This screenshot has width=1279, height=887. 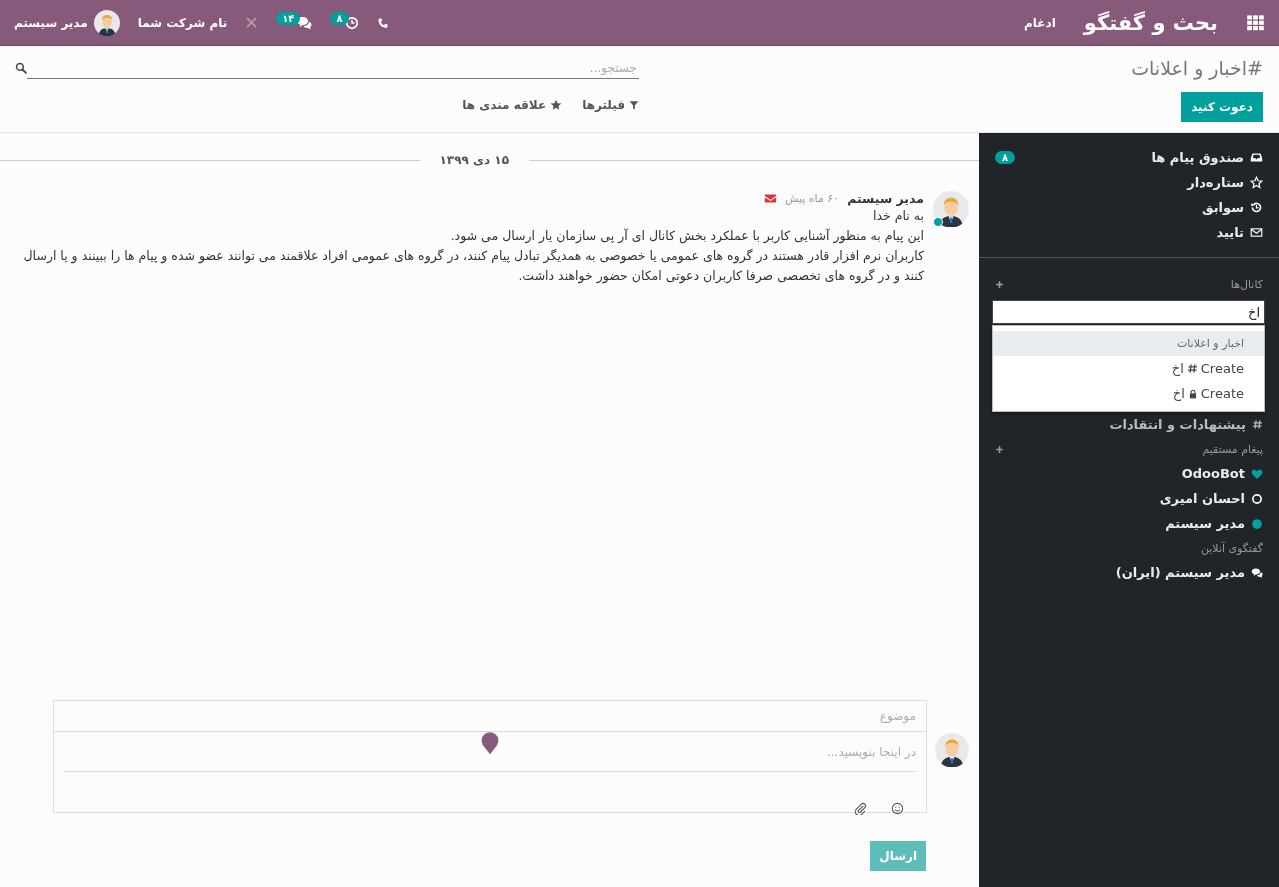 I want to click on mailbox-item: ستاره‌دار, so click(x=1129, y=182).